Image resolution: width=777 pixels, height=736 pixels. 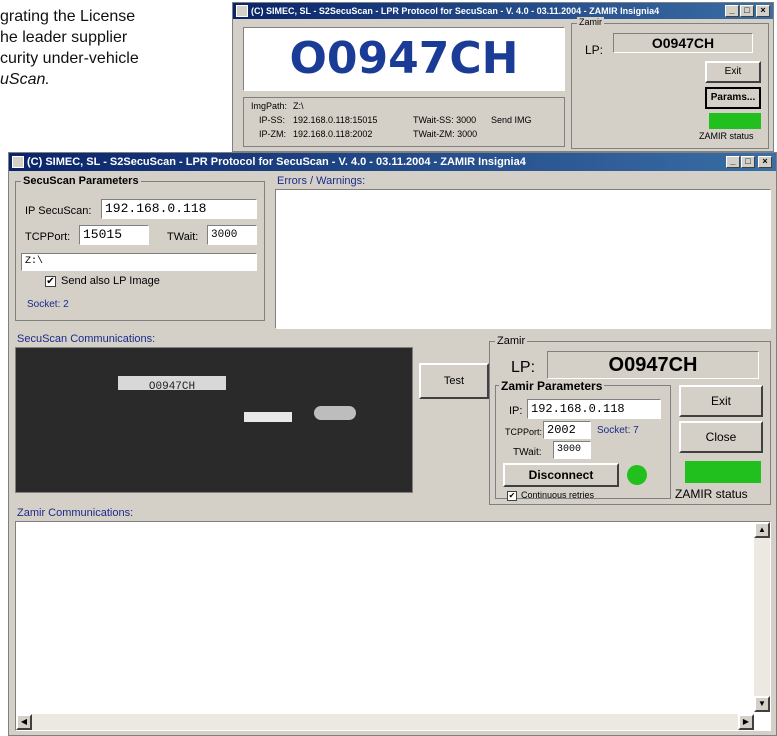 I want to click on zamir-twait-label: TWait:, so click(x=527, y=452).